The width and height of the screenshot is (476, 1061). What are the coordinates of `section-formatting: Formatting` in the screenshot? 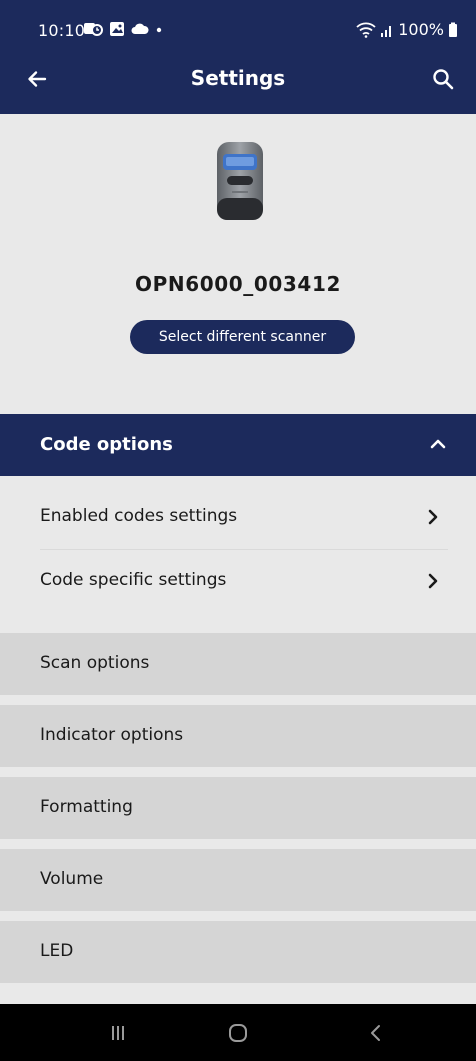 It's located at (238, 808).